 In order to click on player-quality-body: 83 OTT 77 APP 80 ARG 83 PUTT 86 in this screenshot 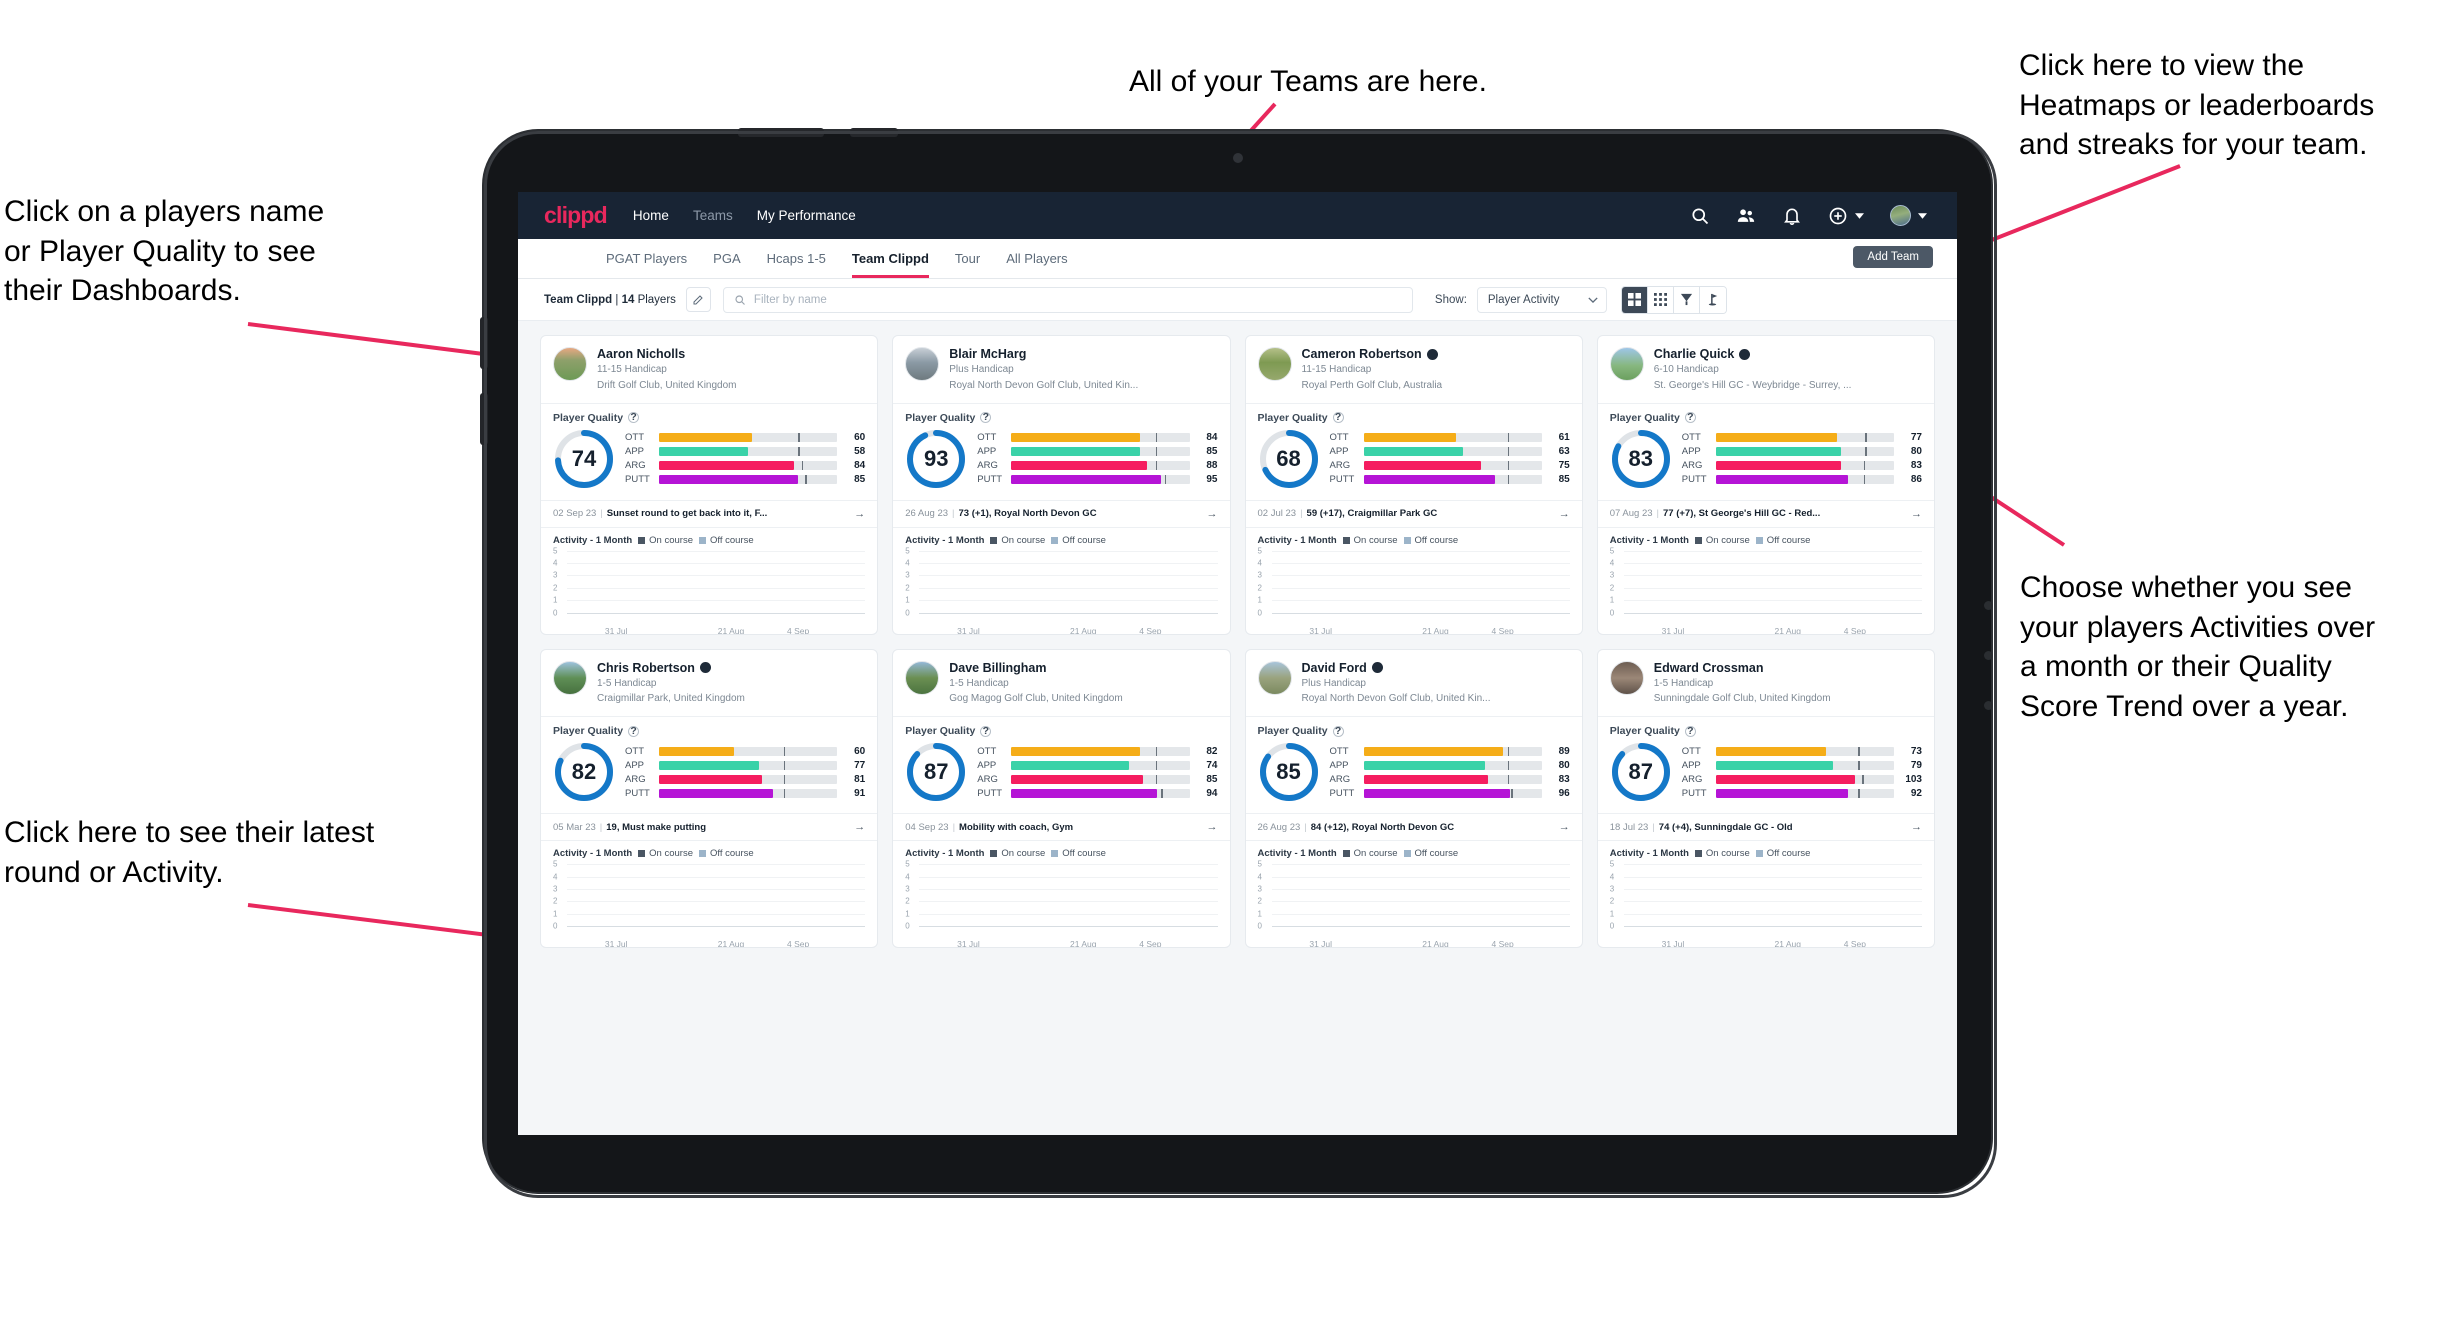, I will do `click(1766, 463)`.